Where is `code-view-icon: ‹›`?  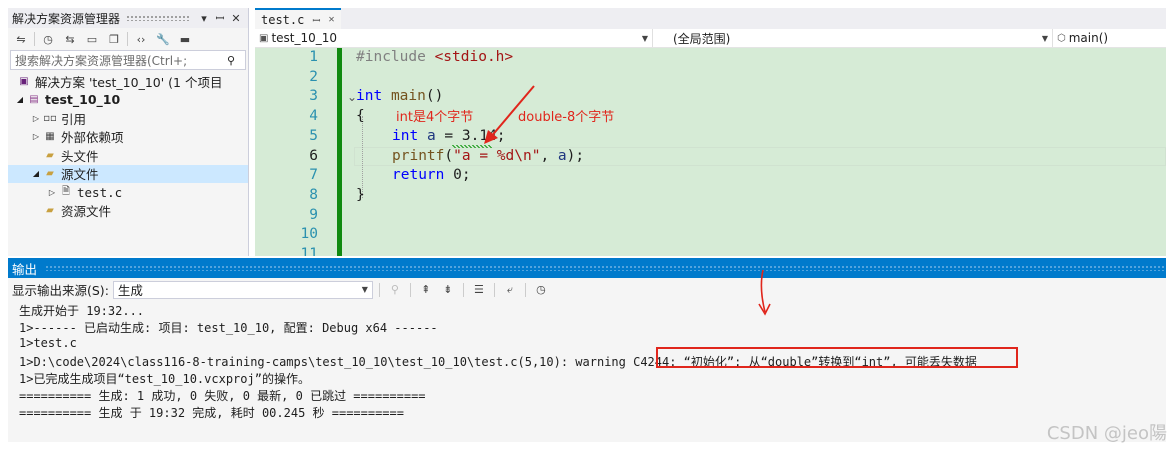 code-view-icon: ‹› is located at coordinates (141, 39).